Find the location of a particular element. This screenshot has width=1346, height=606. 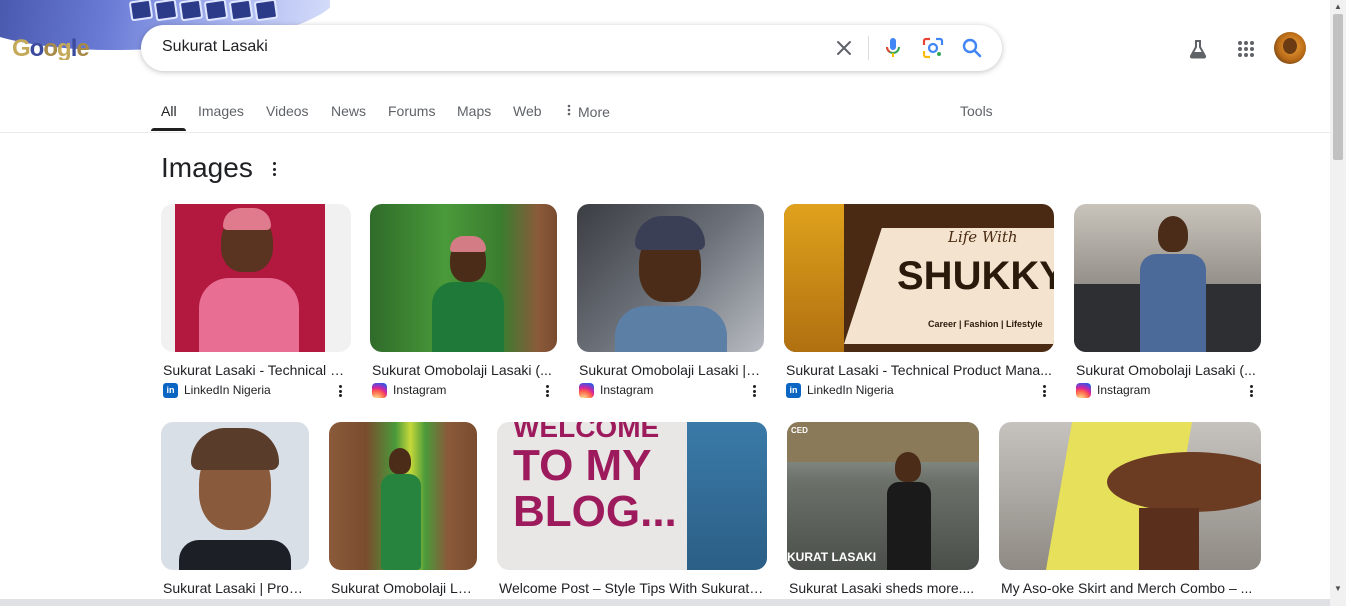

search-icon is located at coordinates (972, 48).